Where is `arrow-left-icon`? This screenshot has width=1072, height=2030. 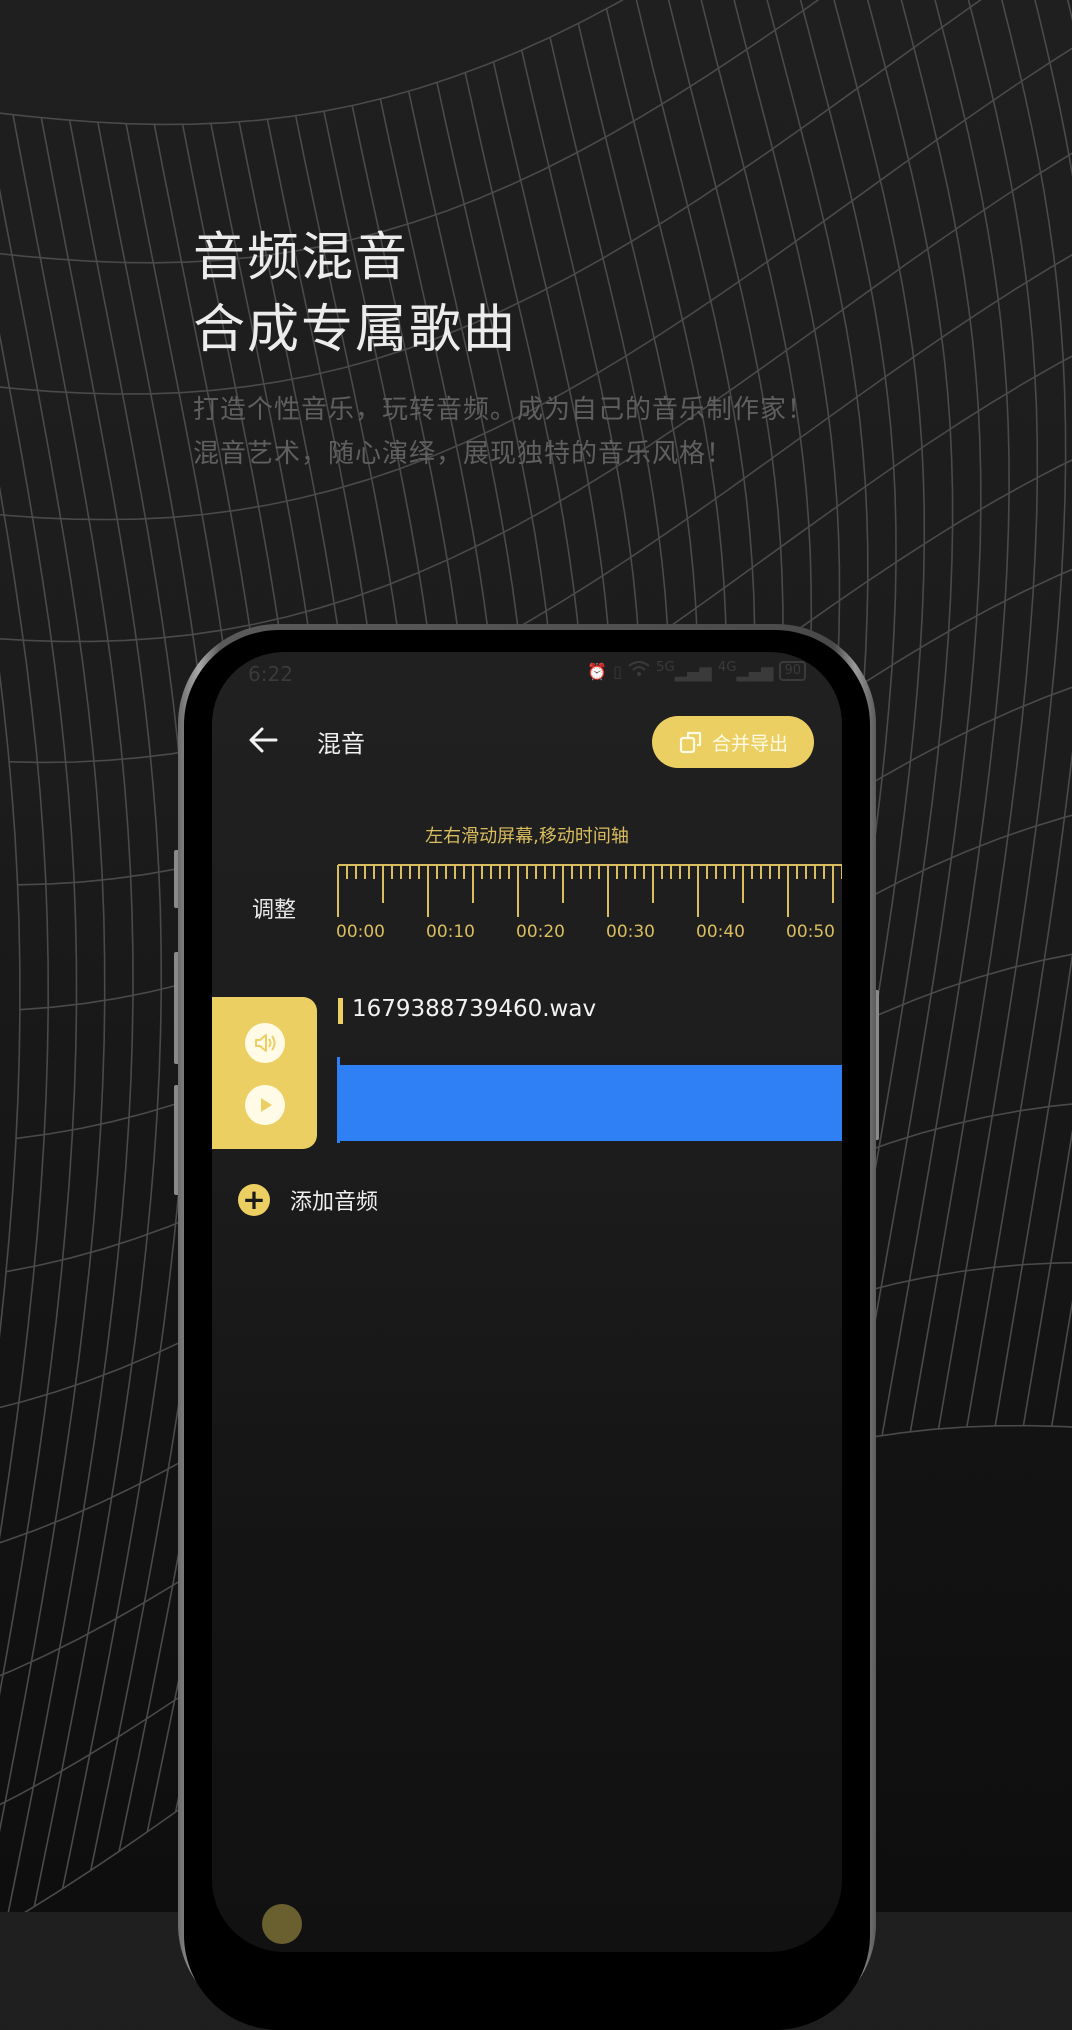
arrow-left-icon is located at coordinates (263, 740).